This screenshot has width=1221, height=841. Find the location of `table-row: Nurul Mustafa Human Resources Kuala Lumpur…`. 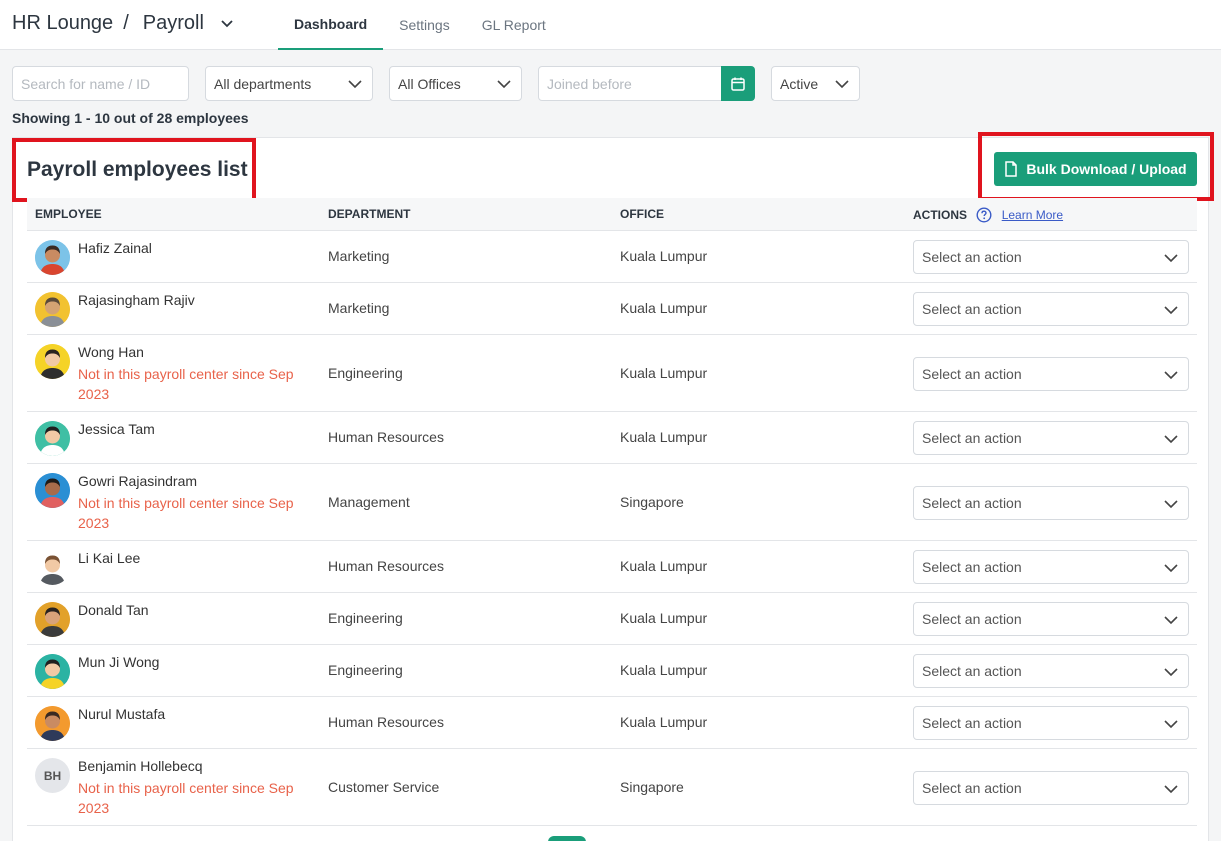

table-row: Nurul Mustafa Human Resources Kuala Lumpur… is located at coordinates (612, 723).